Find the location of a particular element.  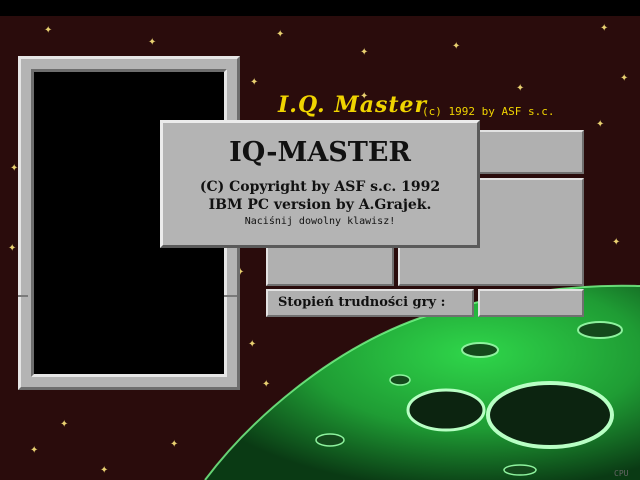

difficulty-label: Stopień trudności gry : is located at coordinates (370, 303).